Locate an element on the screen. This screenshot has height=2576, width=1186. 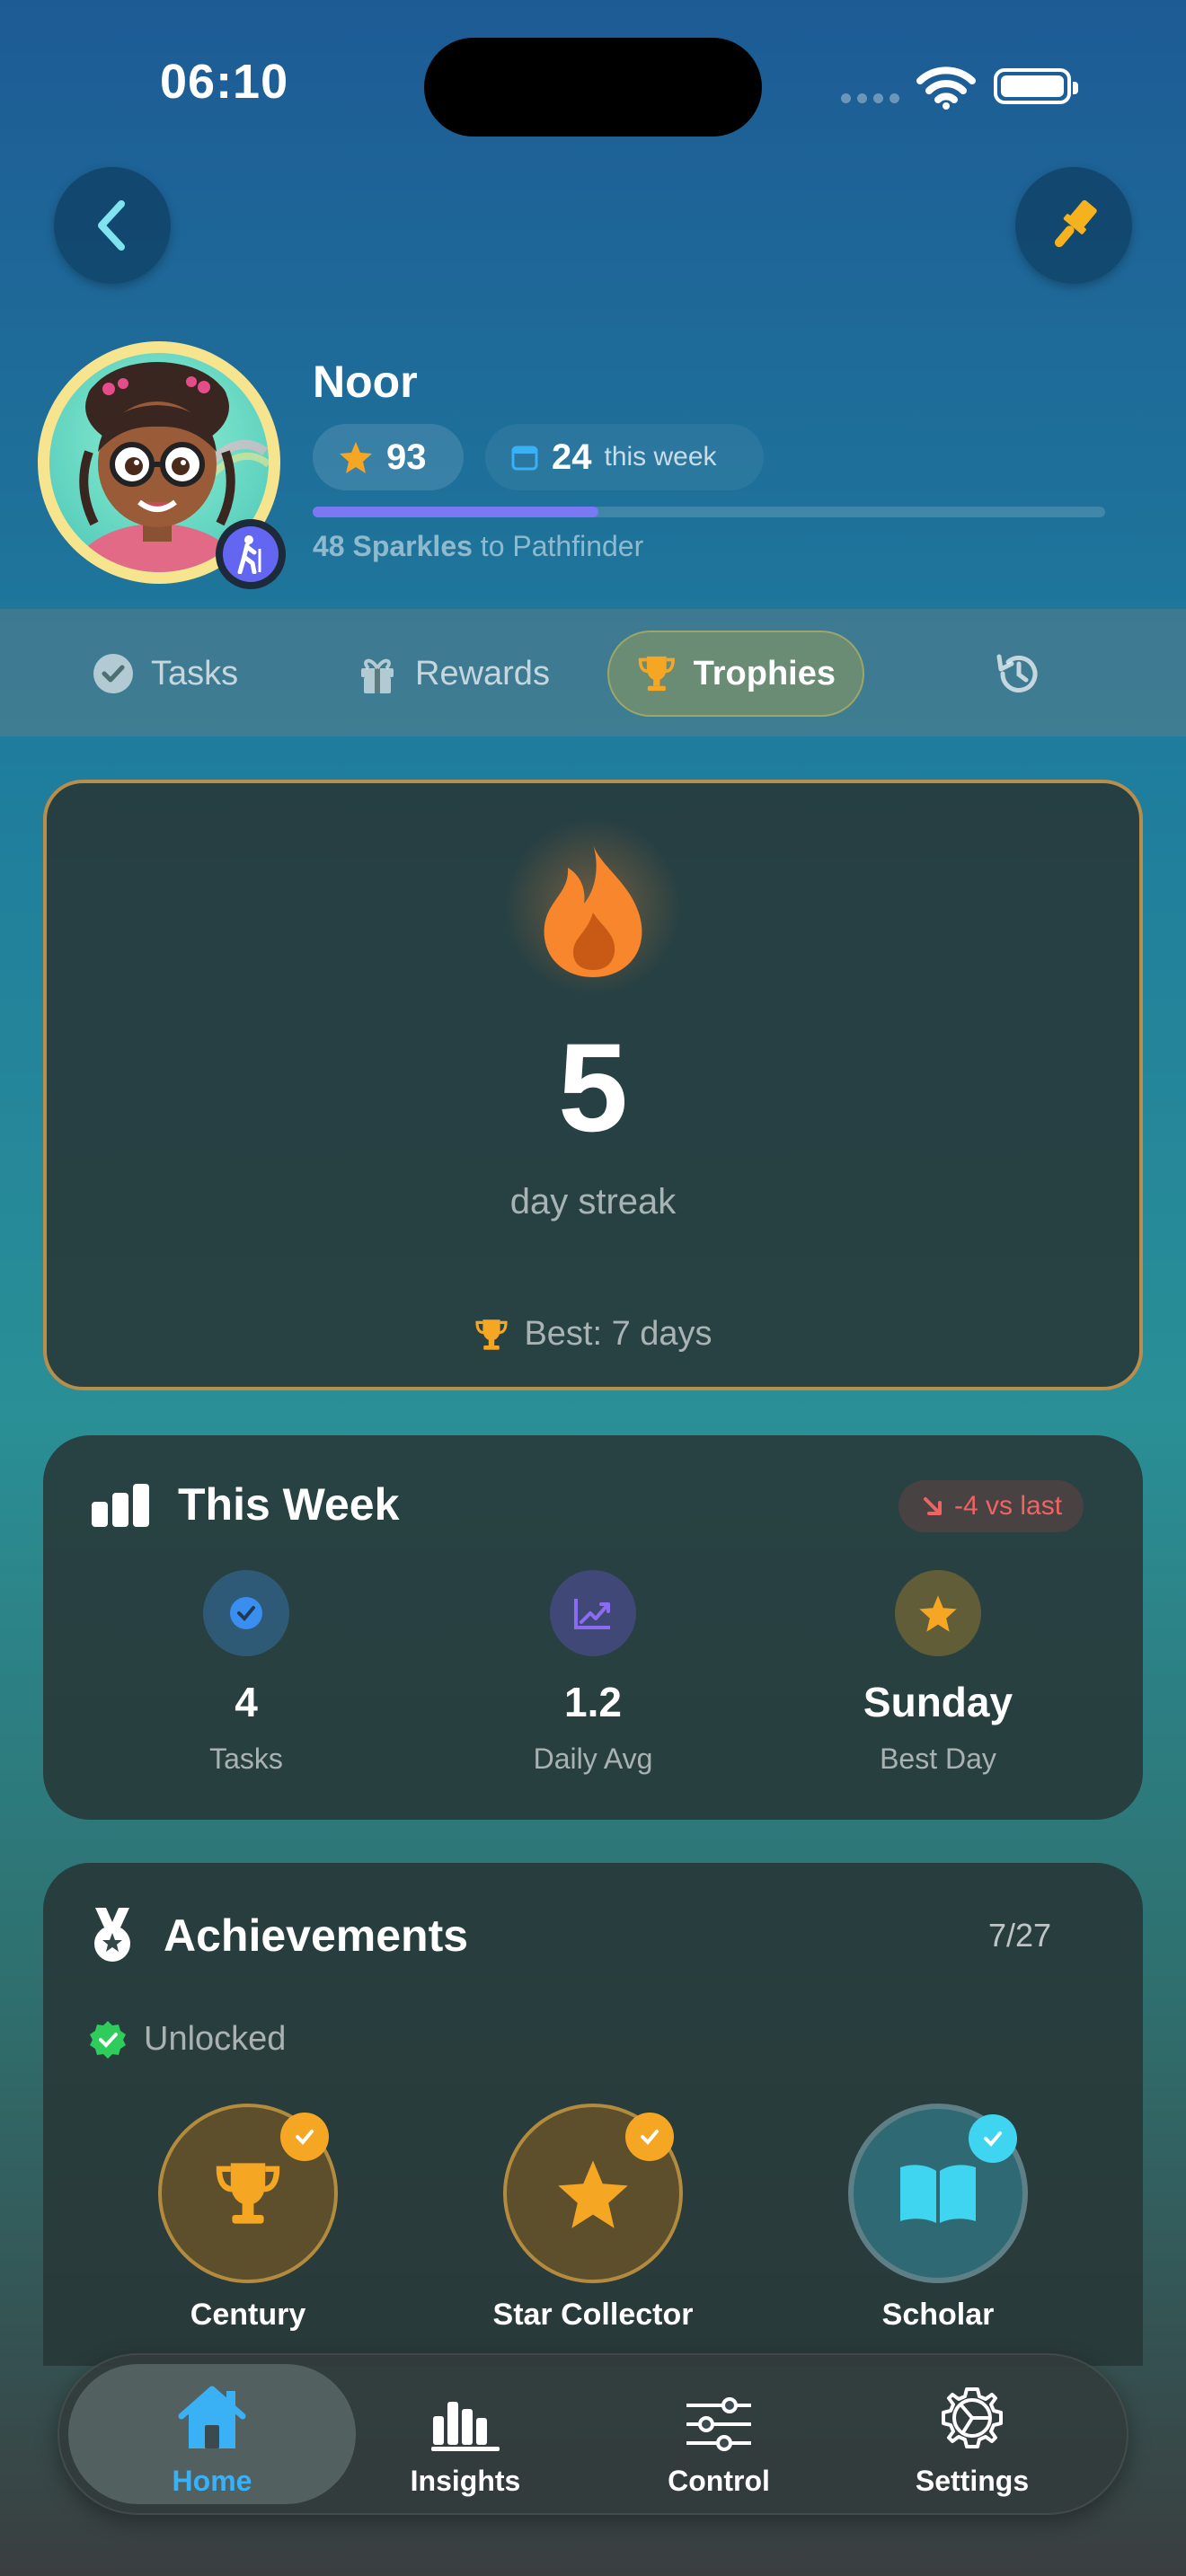
stars-pill: 93 is located at coordinates (388, 457).